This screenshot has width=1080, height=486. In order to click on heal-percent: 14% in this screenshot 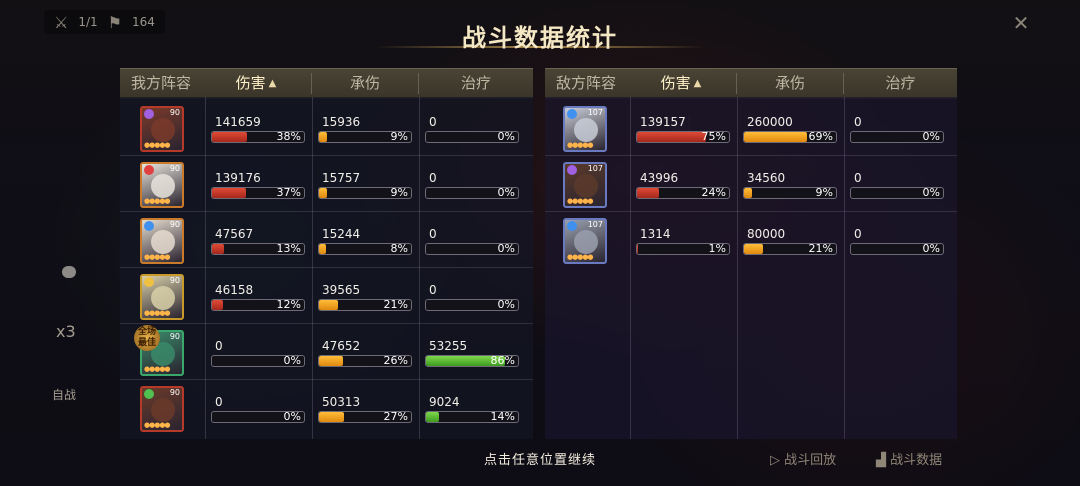, I will do `click(502, 417)`.